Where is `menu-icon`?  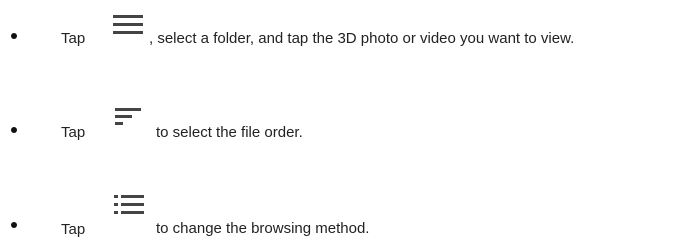 menu-icon is located at coordinates (128, 24).